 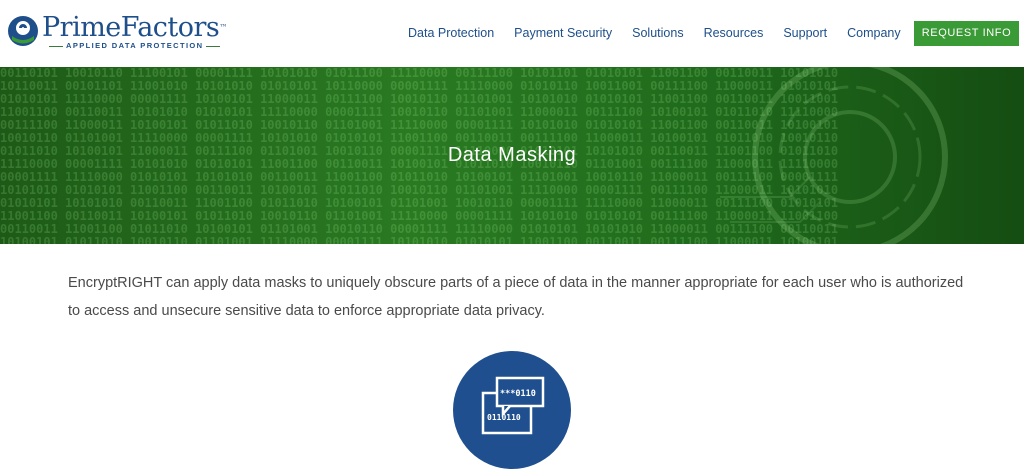 What do you see at coordinates (134, 27) in the screenshot?
I see `logo-wordmark: PrimeFactors™` at bounding box center [134, 27].